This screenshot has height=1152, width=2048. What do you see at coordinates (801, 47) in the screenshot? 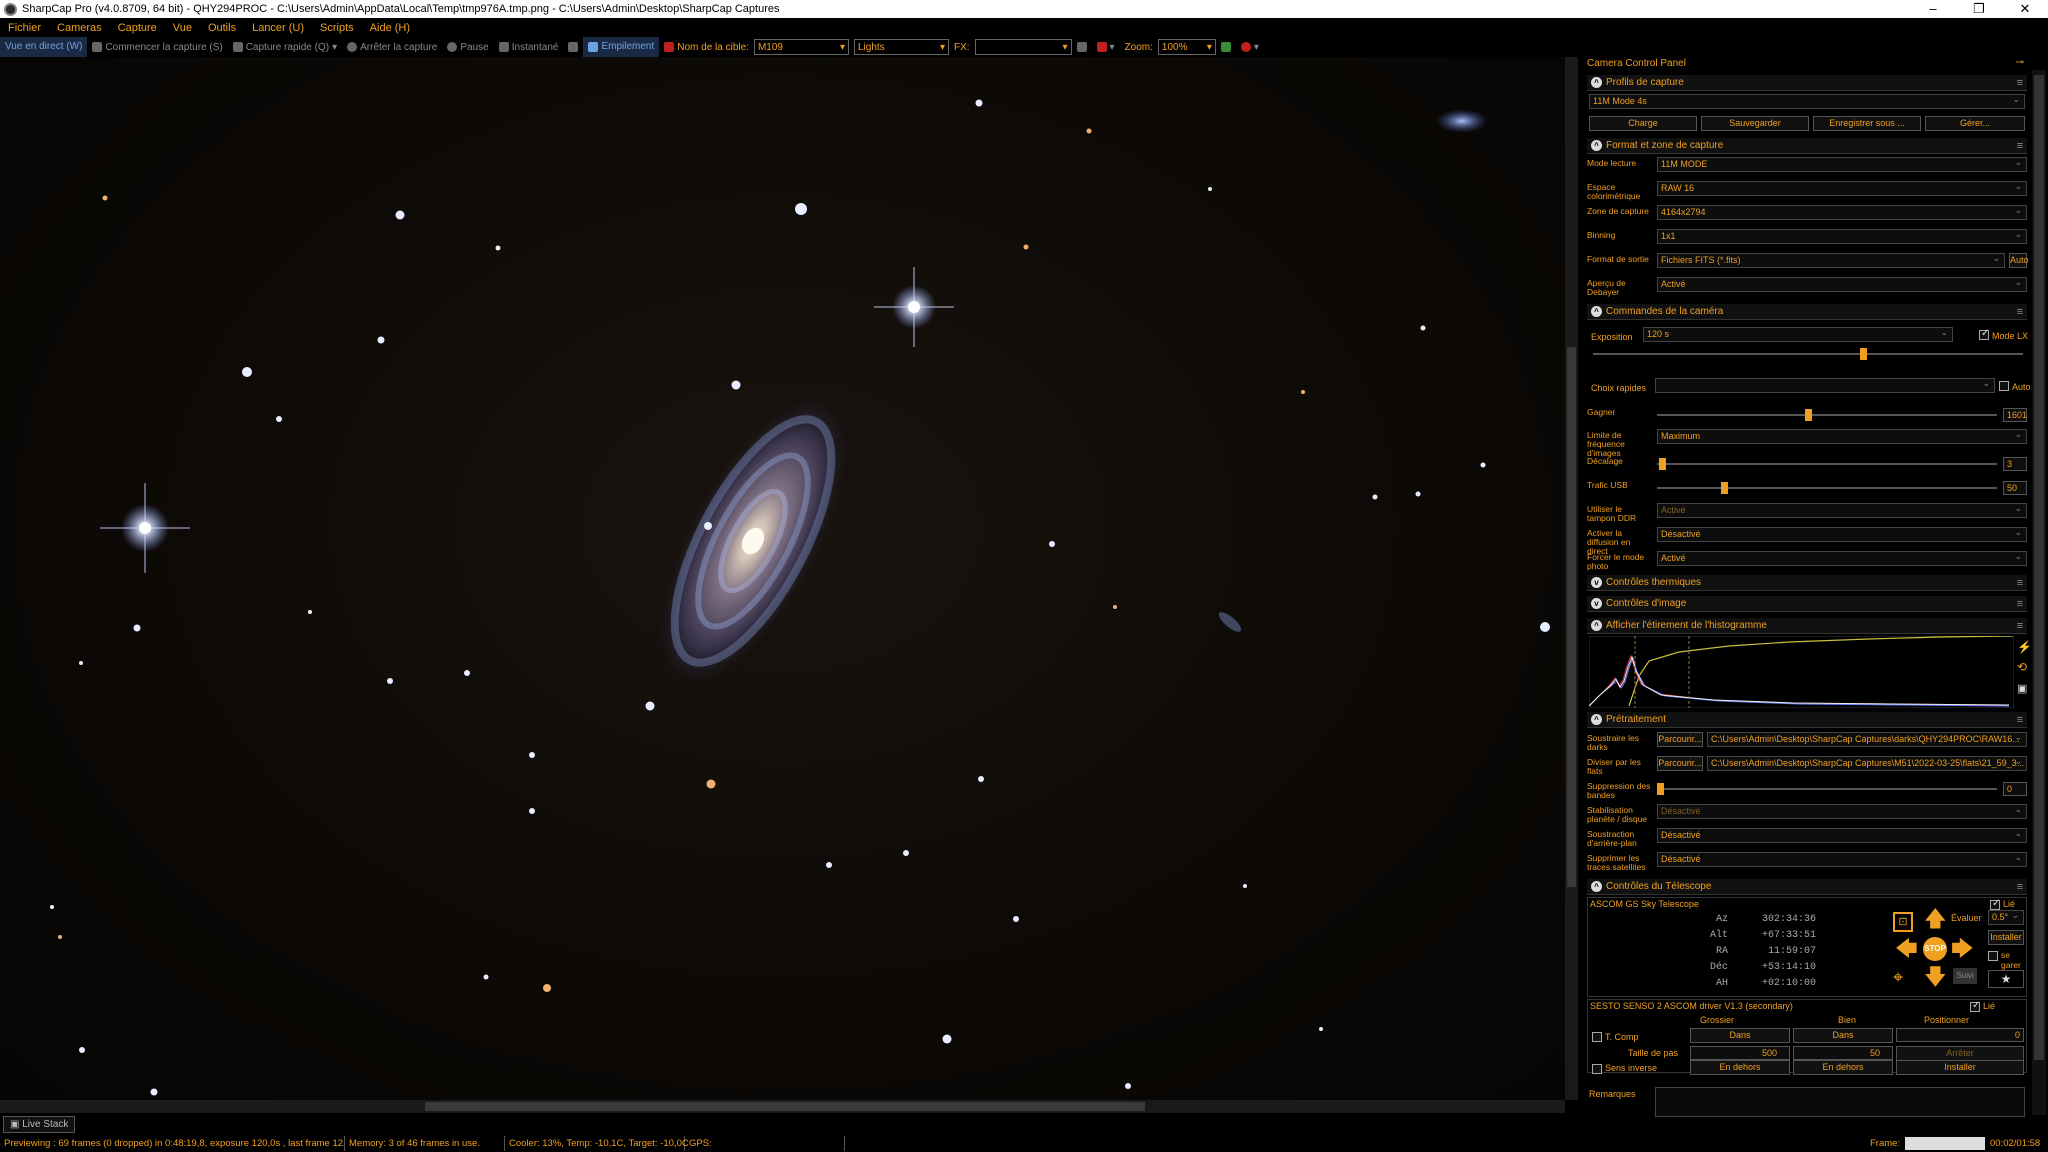
I see `target-name-input: M109 ▾` at bounding box center [801, 47].